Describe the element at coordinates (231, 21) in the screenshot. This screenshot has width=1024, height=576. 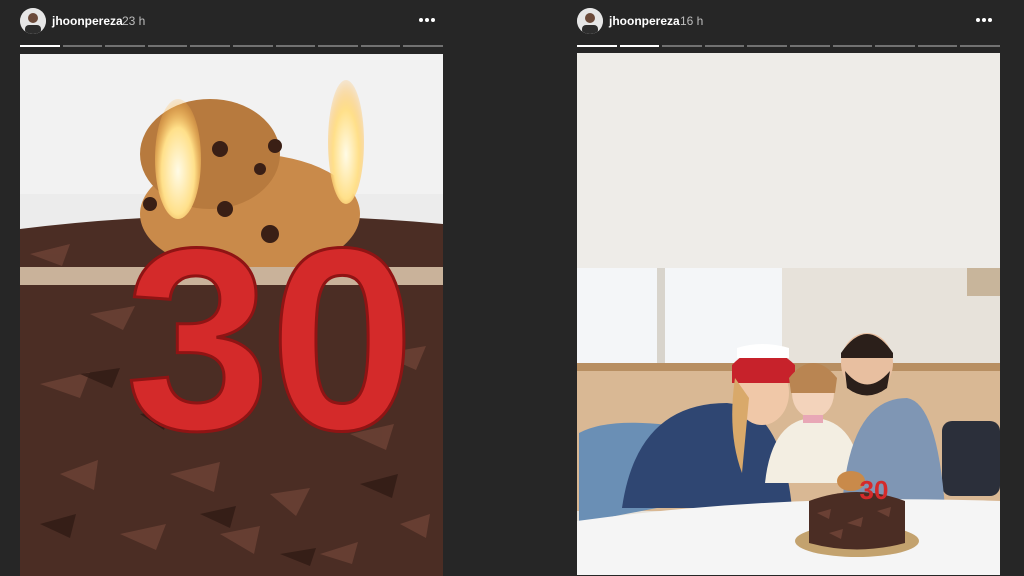
I see `story-header: jhoonpereza 23 h` at that location.